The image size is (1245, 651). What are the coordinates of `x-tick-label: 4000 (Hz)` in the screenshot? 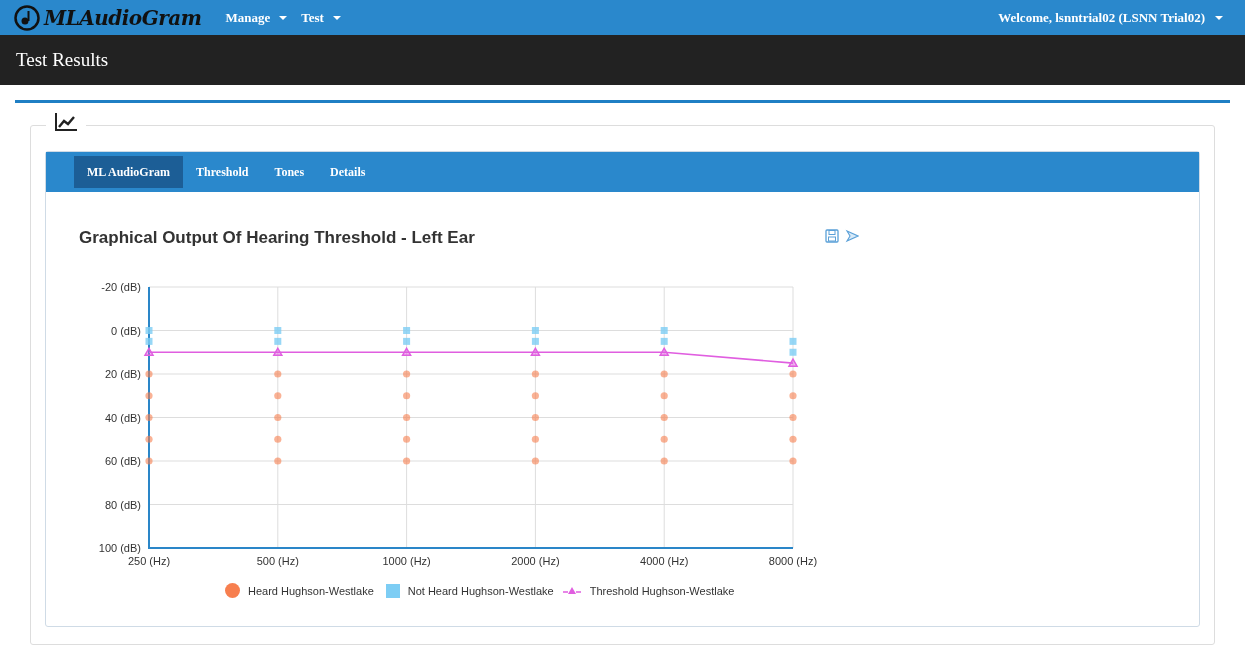 It's located at (664, 560).